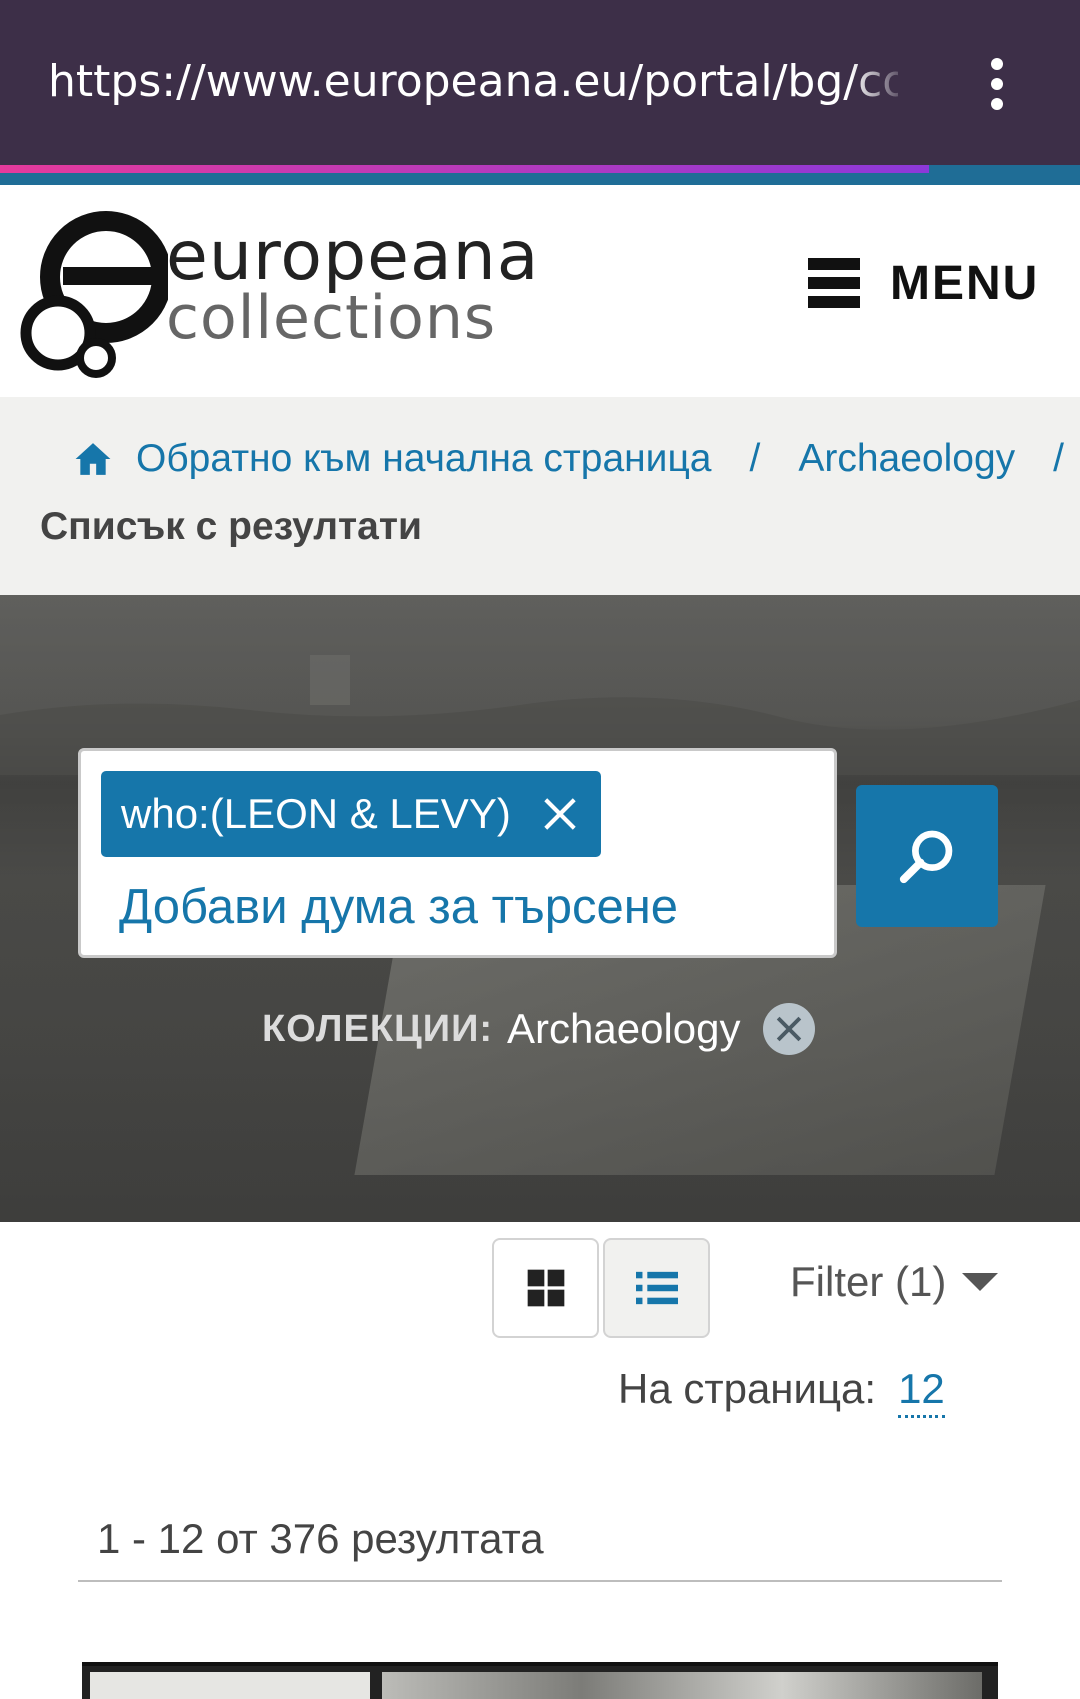 This screenshot has width=1080, height=1699. Describe the element at coordinates (868, 1281) in the screenshot. I see `filter-label: Filter (1)` at that location.